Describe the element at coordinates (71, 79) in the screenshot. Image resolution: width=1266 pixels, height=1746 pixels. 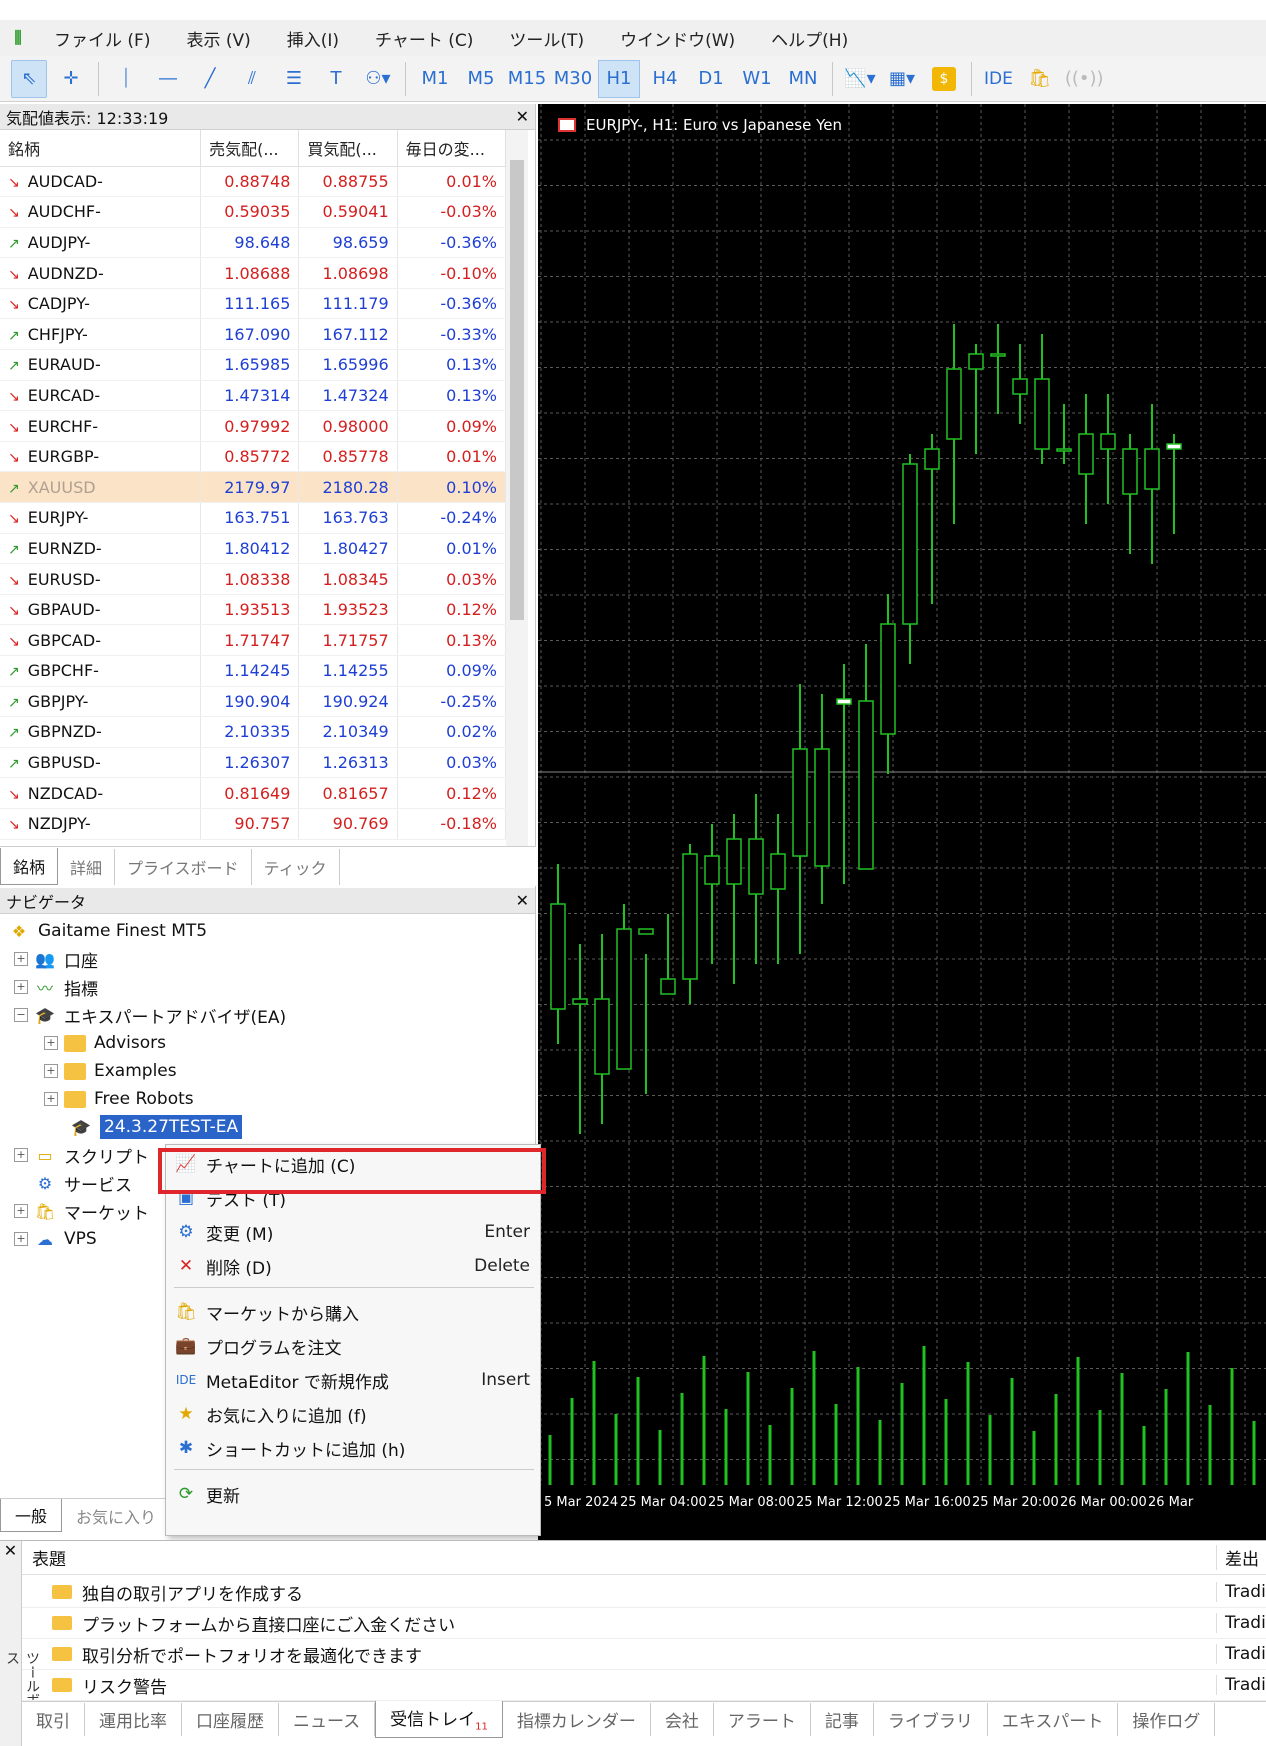
I see `crosshair-icon: ✛` at that location.